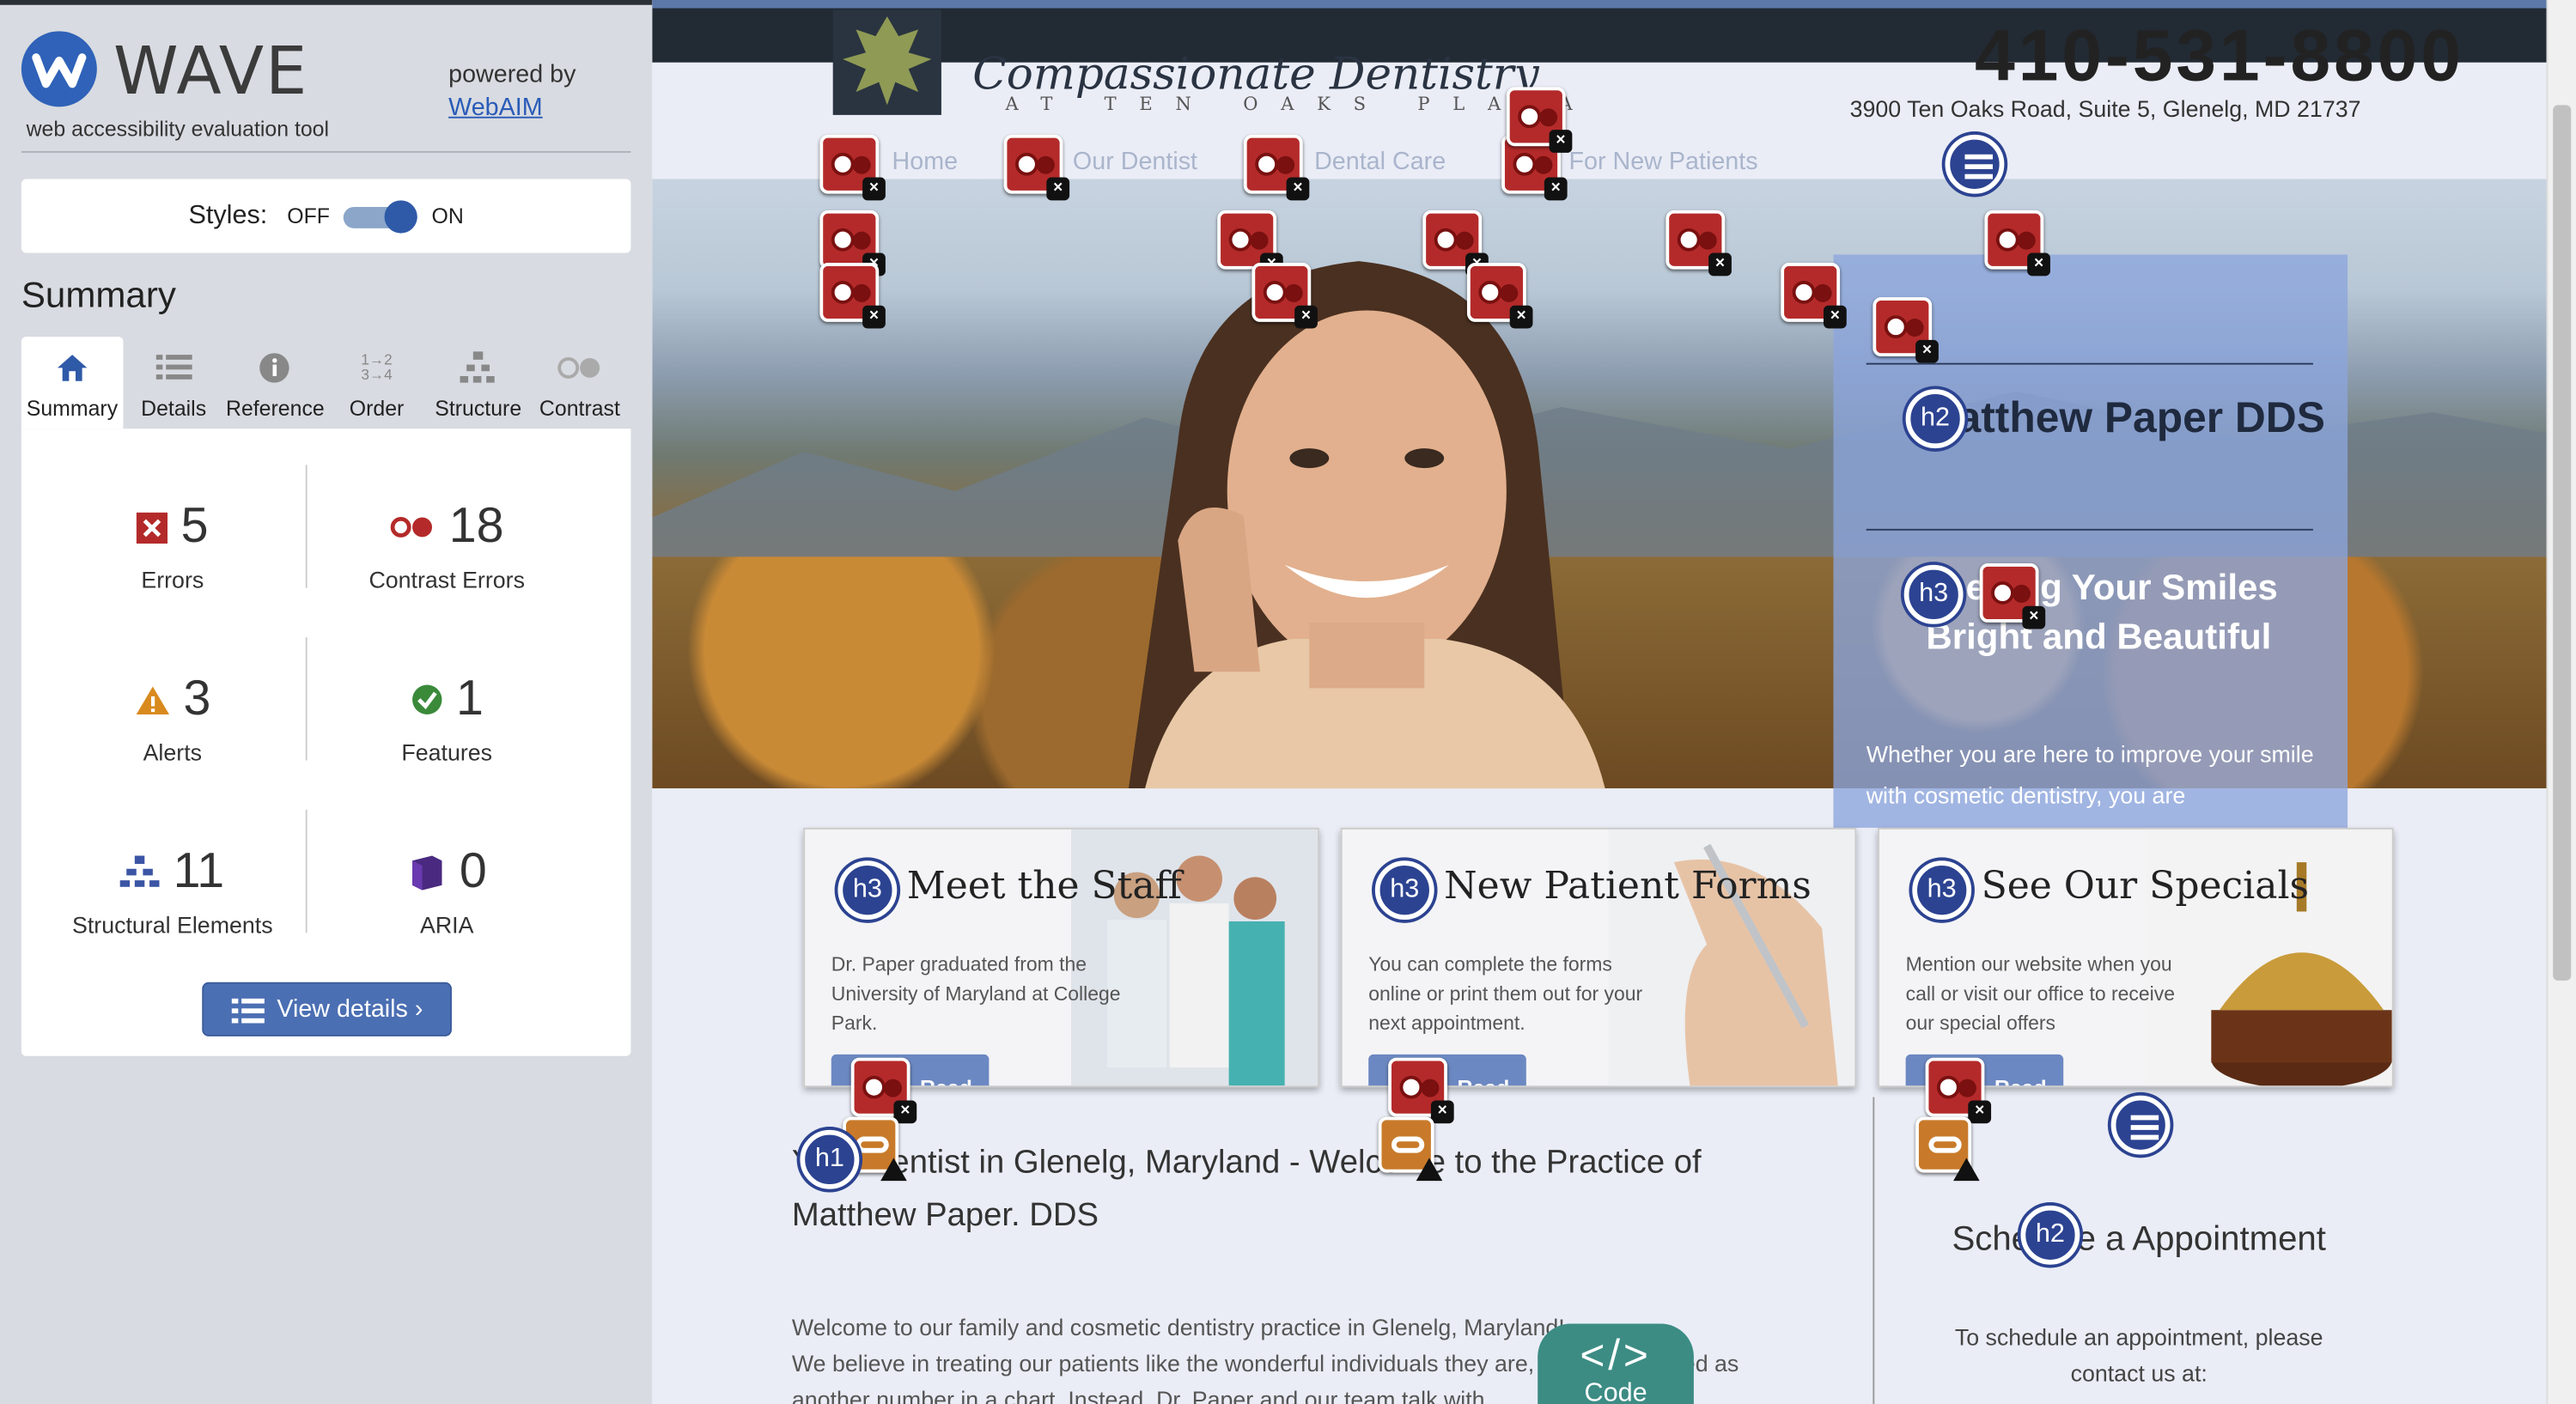  I want to click on features-label: Features, so click(447, 752).